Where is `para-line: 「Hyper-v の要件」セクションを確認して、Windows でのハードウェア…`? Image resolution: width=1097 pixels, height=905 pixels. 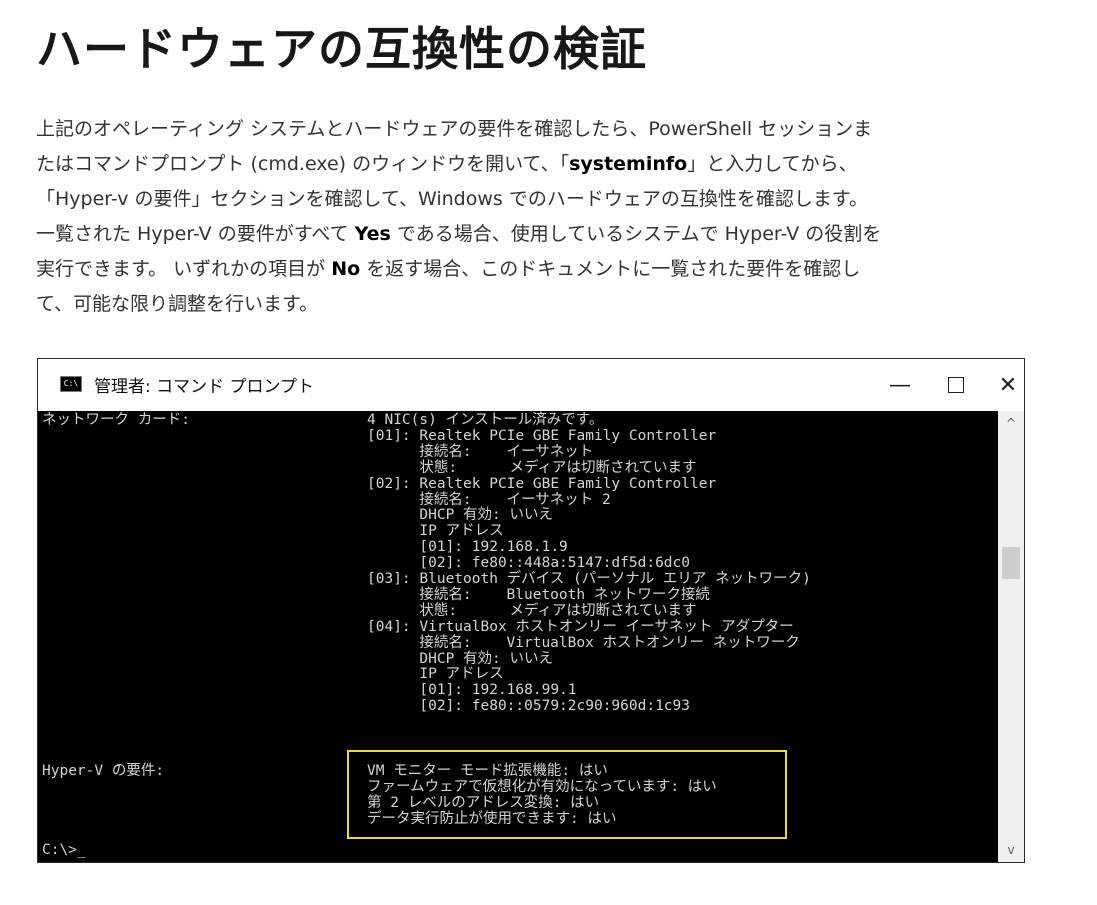 para-line: 「Hyper-v の要件」セクションを確認して、Windows でのハードウェア… is located at coordinates (452, 199).